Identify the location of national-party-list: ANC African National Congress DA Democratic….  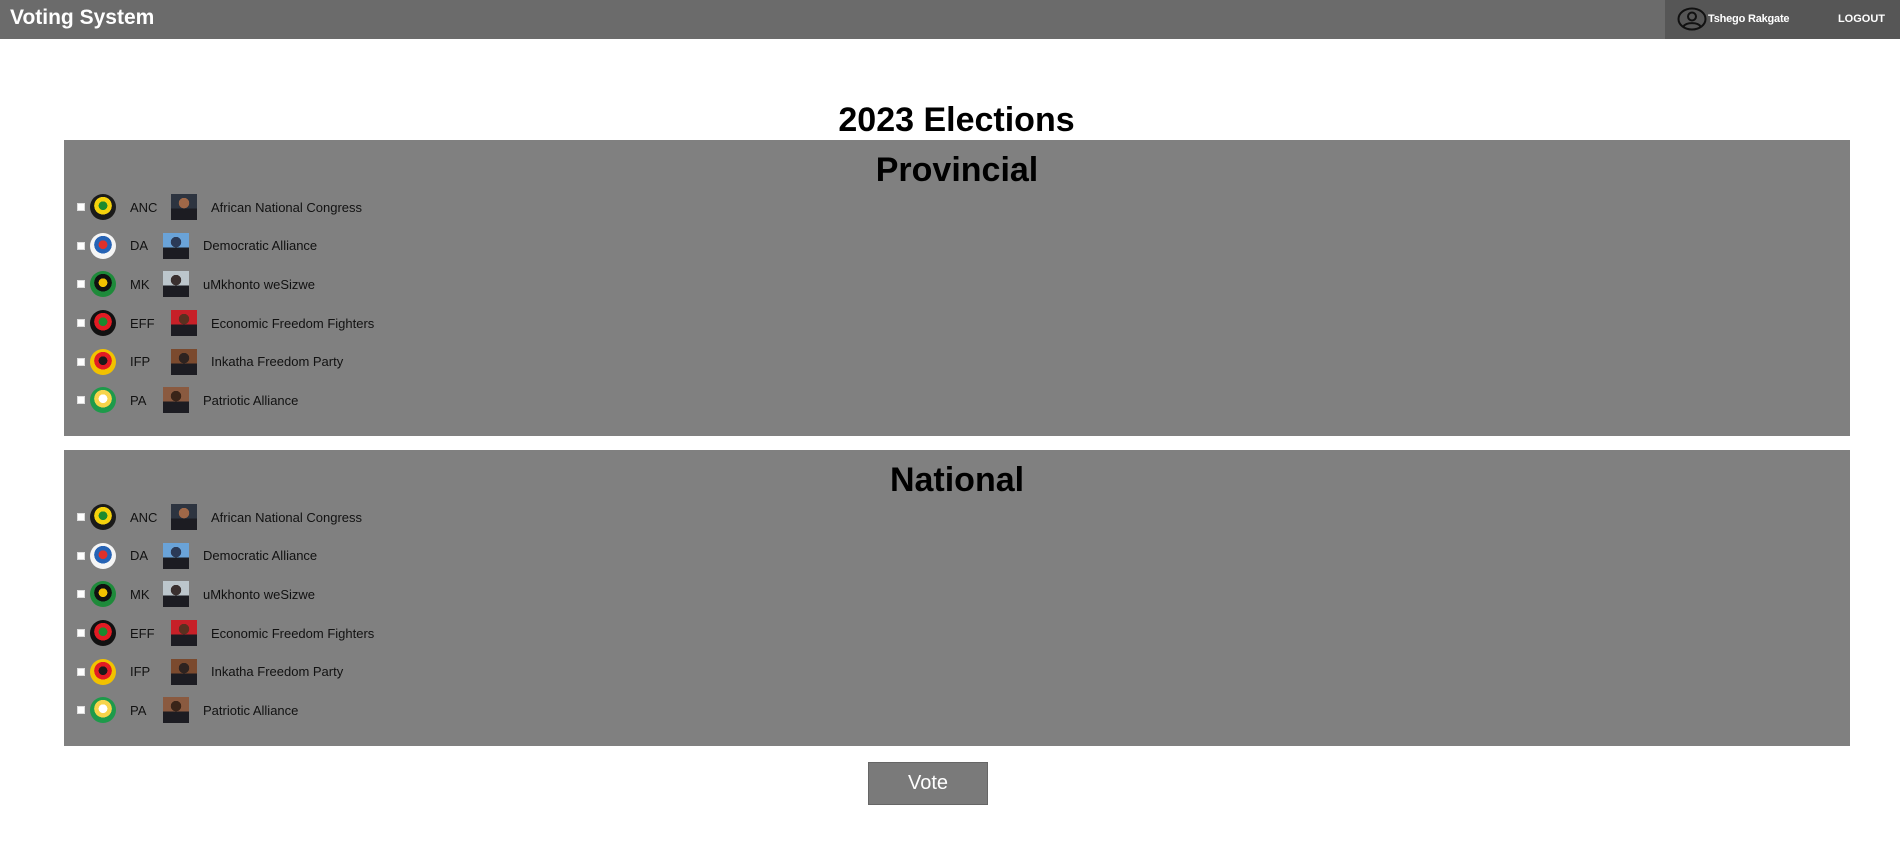
(225, 614).